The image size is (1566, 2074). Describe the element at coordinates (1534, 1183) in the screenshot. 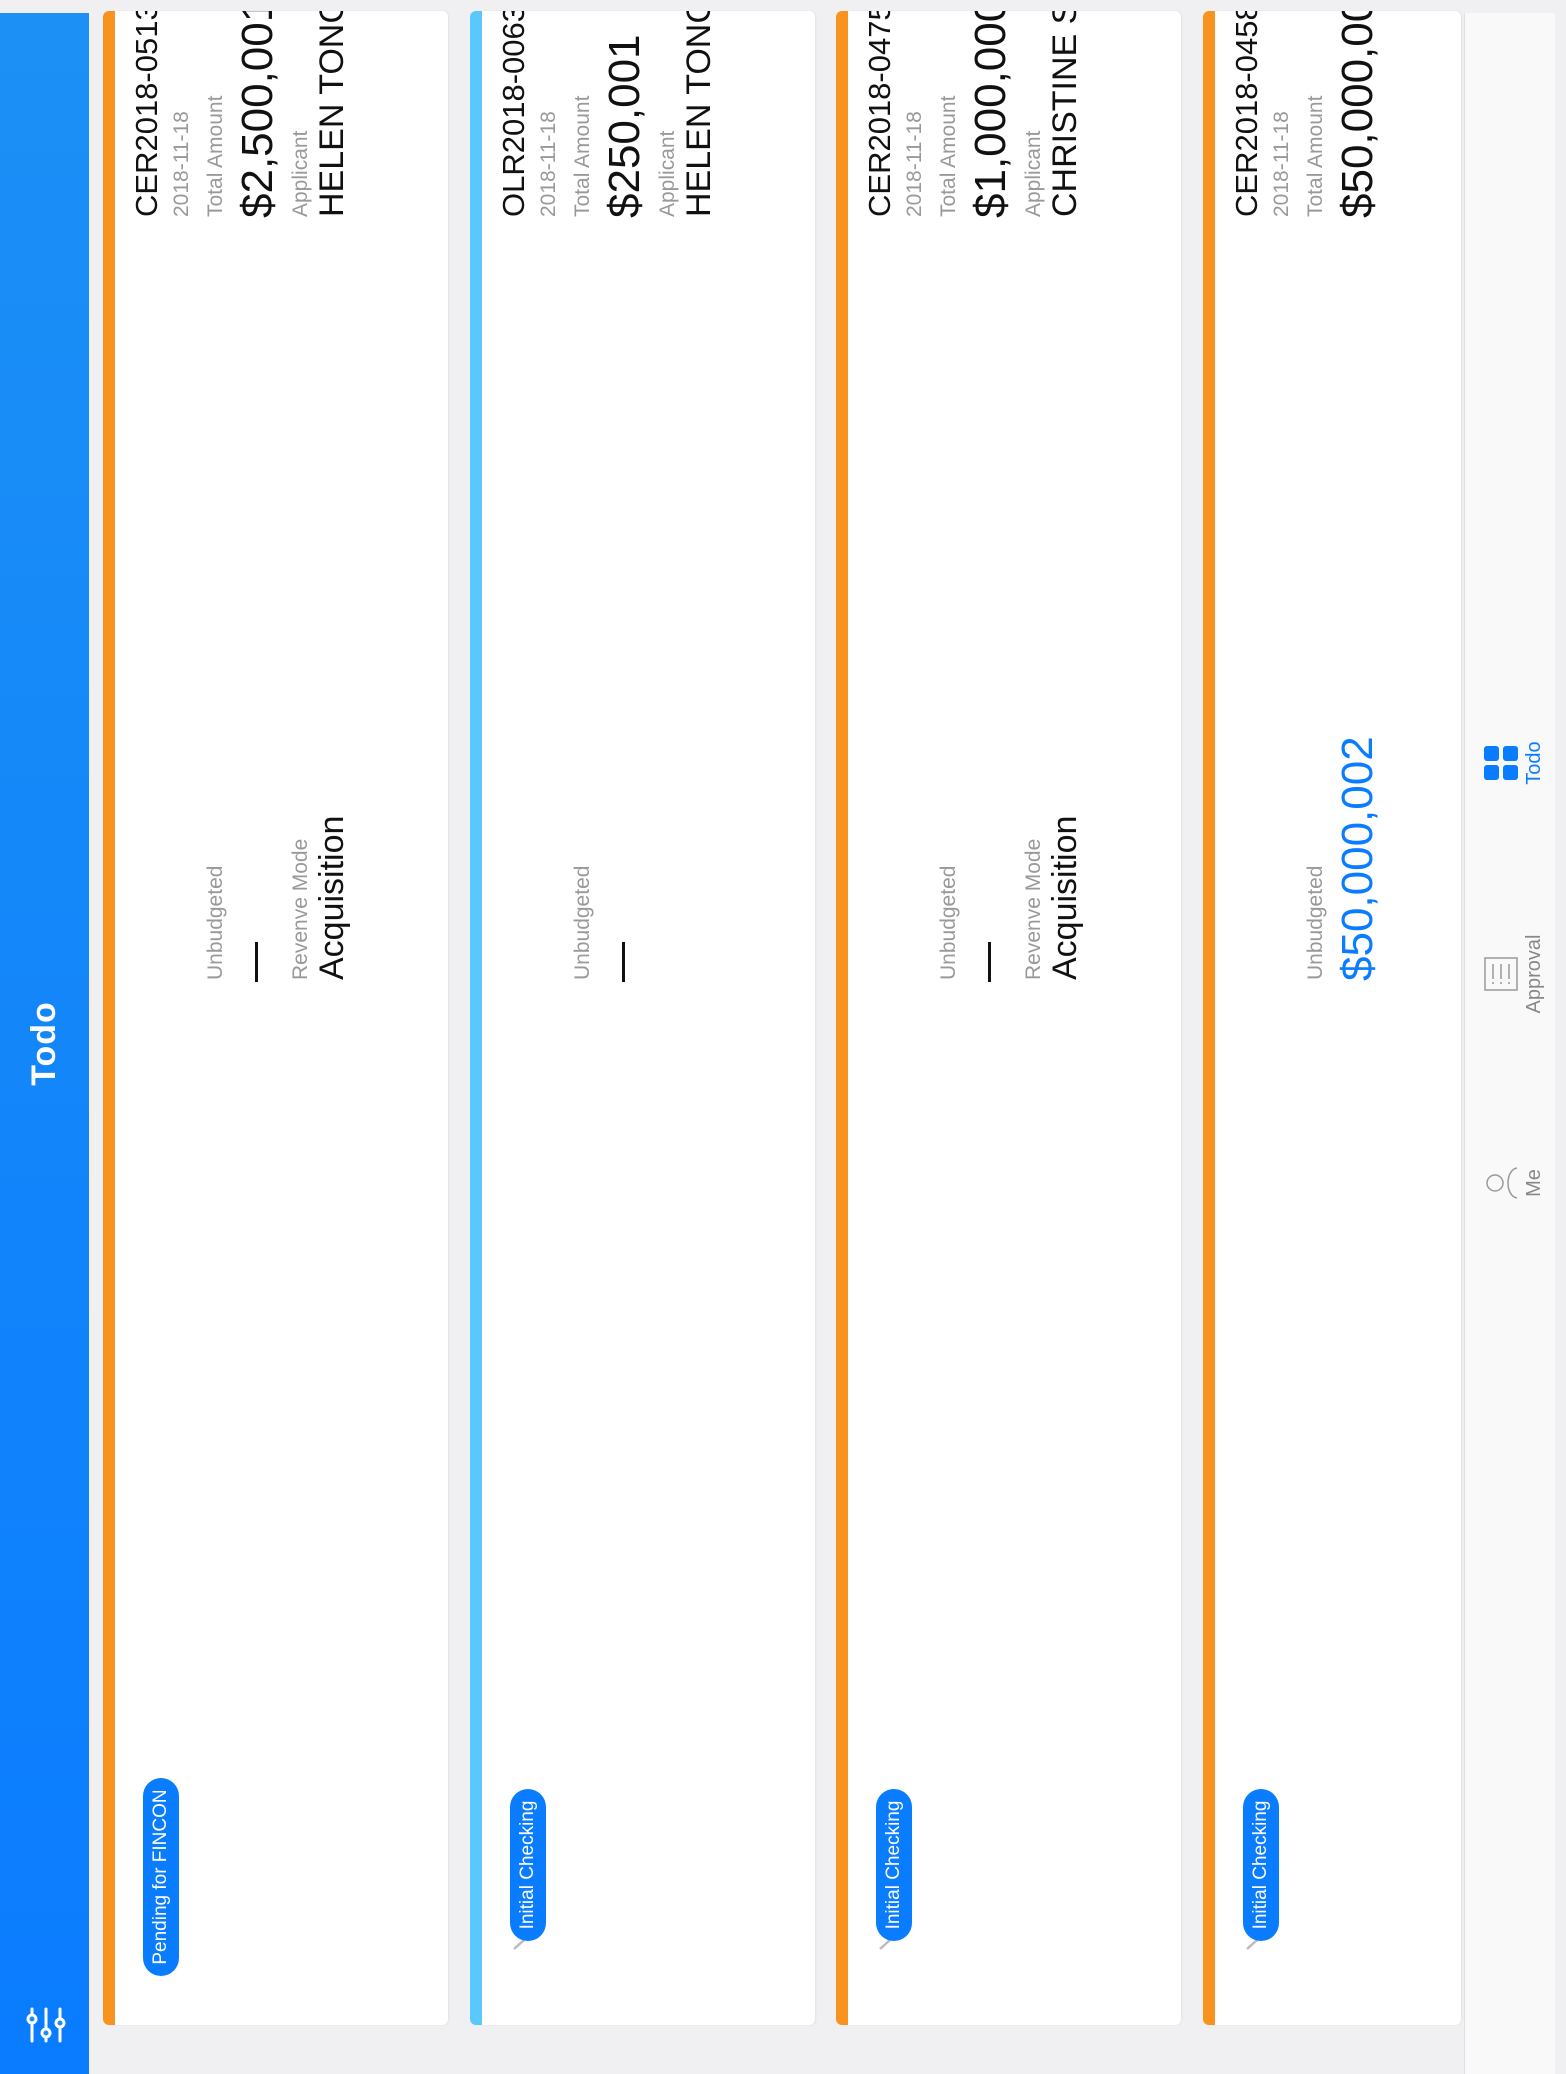

I see `tab-label: Me` at that location.